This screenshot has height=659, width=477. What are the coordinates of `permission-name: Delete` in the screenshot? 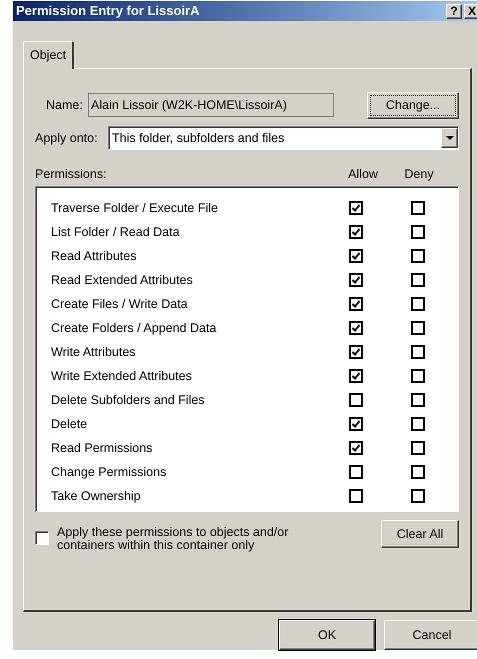 It's located at (69, 424).